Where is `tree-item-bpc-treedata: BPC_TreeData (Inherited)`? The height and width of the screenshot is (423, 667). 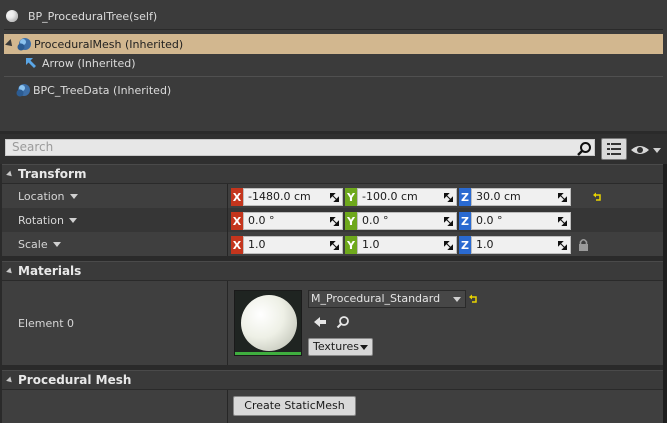 tree-item-bpc-treedata: BPC_TreeData (Inherited) is located at coordinates (93, 90).